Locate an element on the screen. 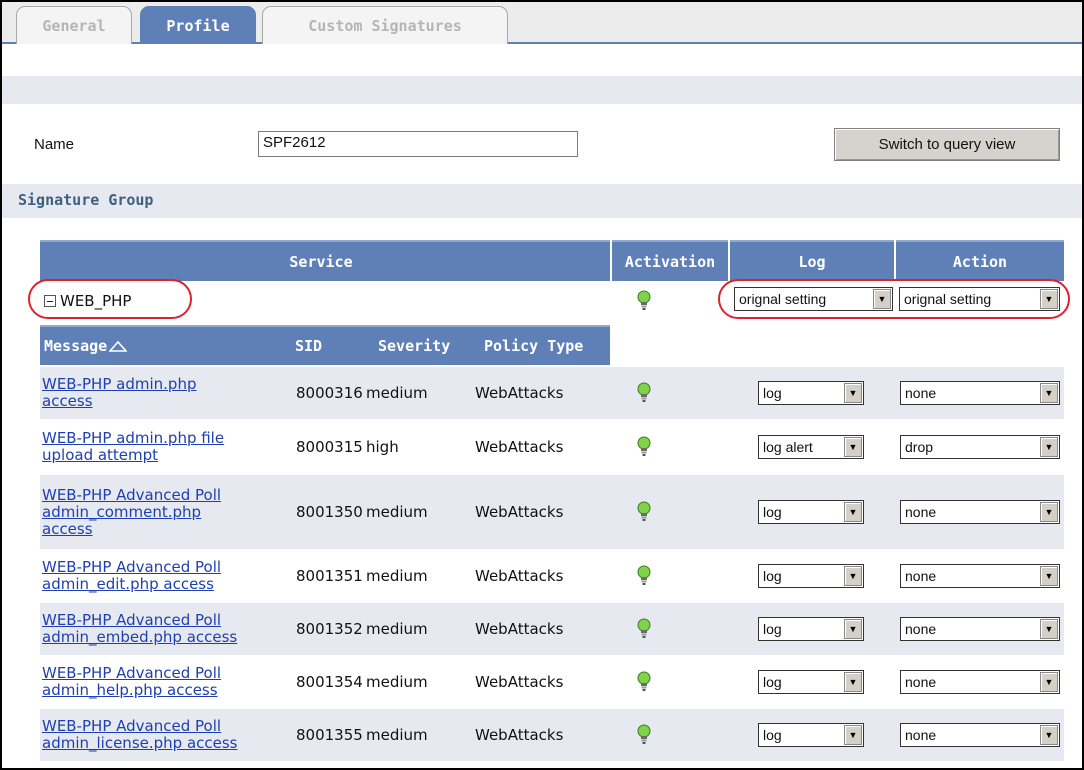  log-select: log alert ▼ is located at coordinates (811, 447).